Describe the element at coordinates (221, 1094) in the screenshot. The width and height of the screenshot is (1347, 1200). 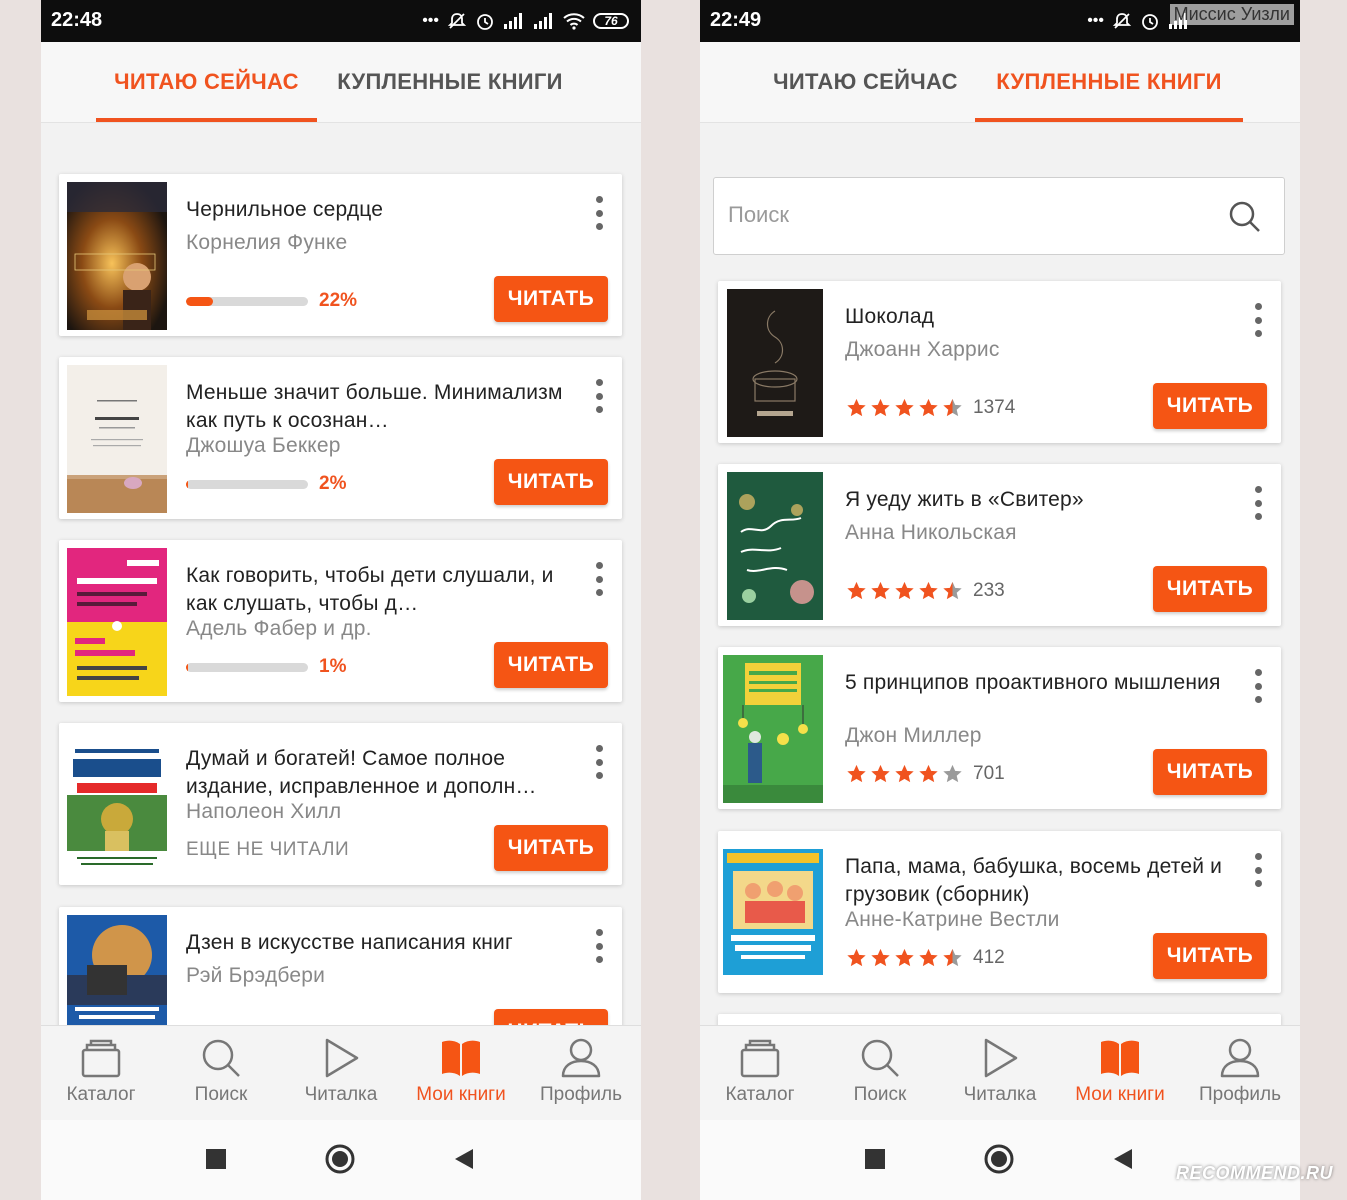
I see `nav-label: Поиск` at that location.